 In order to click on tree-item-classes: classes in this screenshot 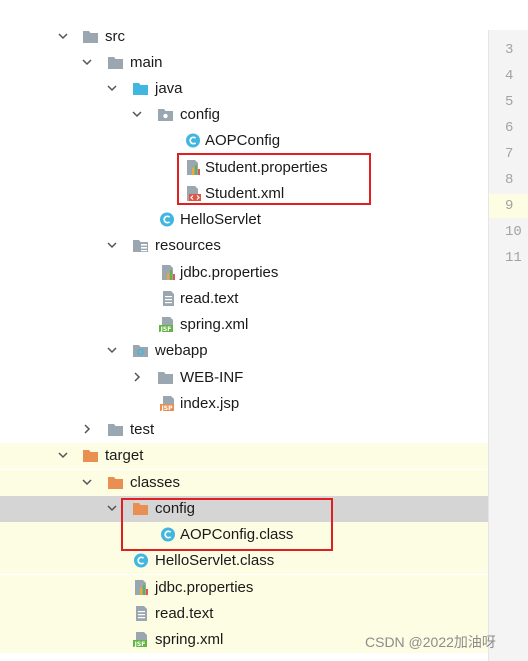, I will do `click(251, 483)`.